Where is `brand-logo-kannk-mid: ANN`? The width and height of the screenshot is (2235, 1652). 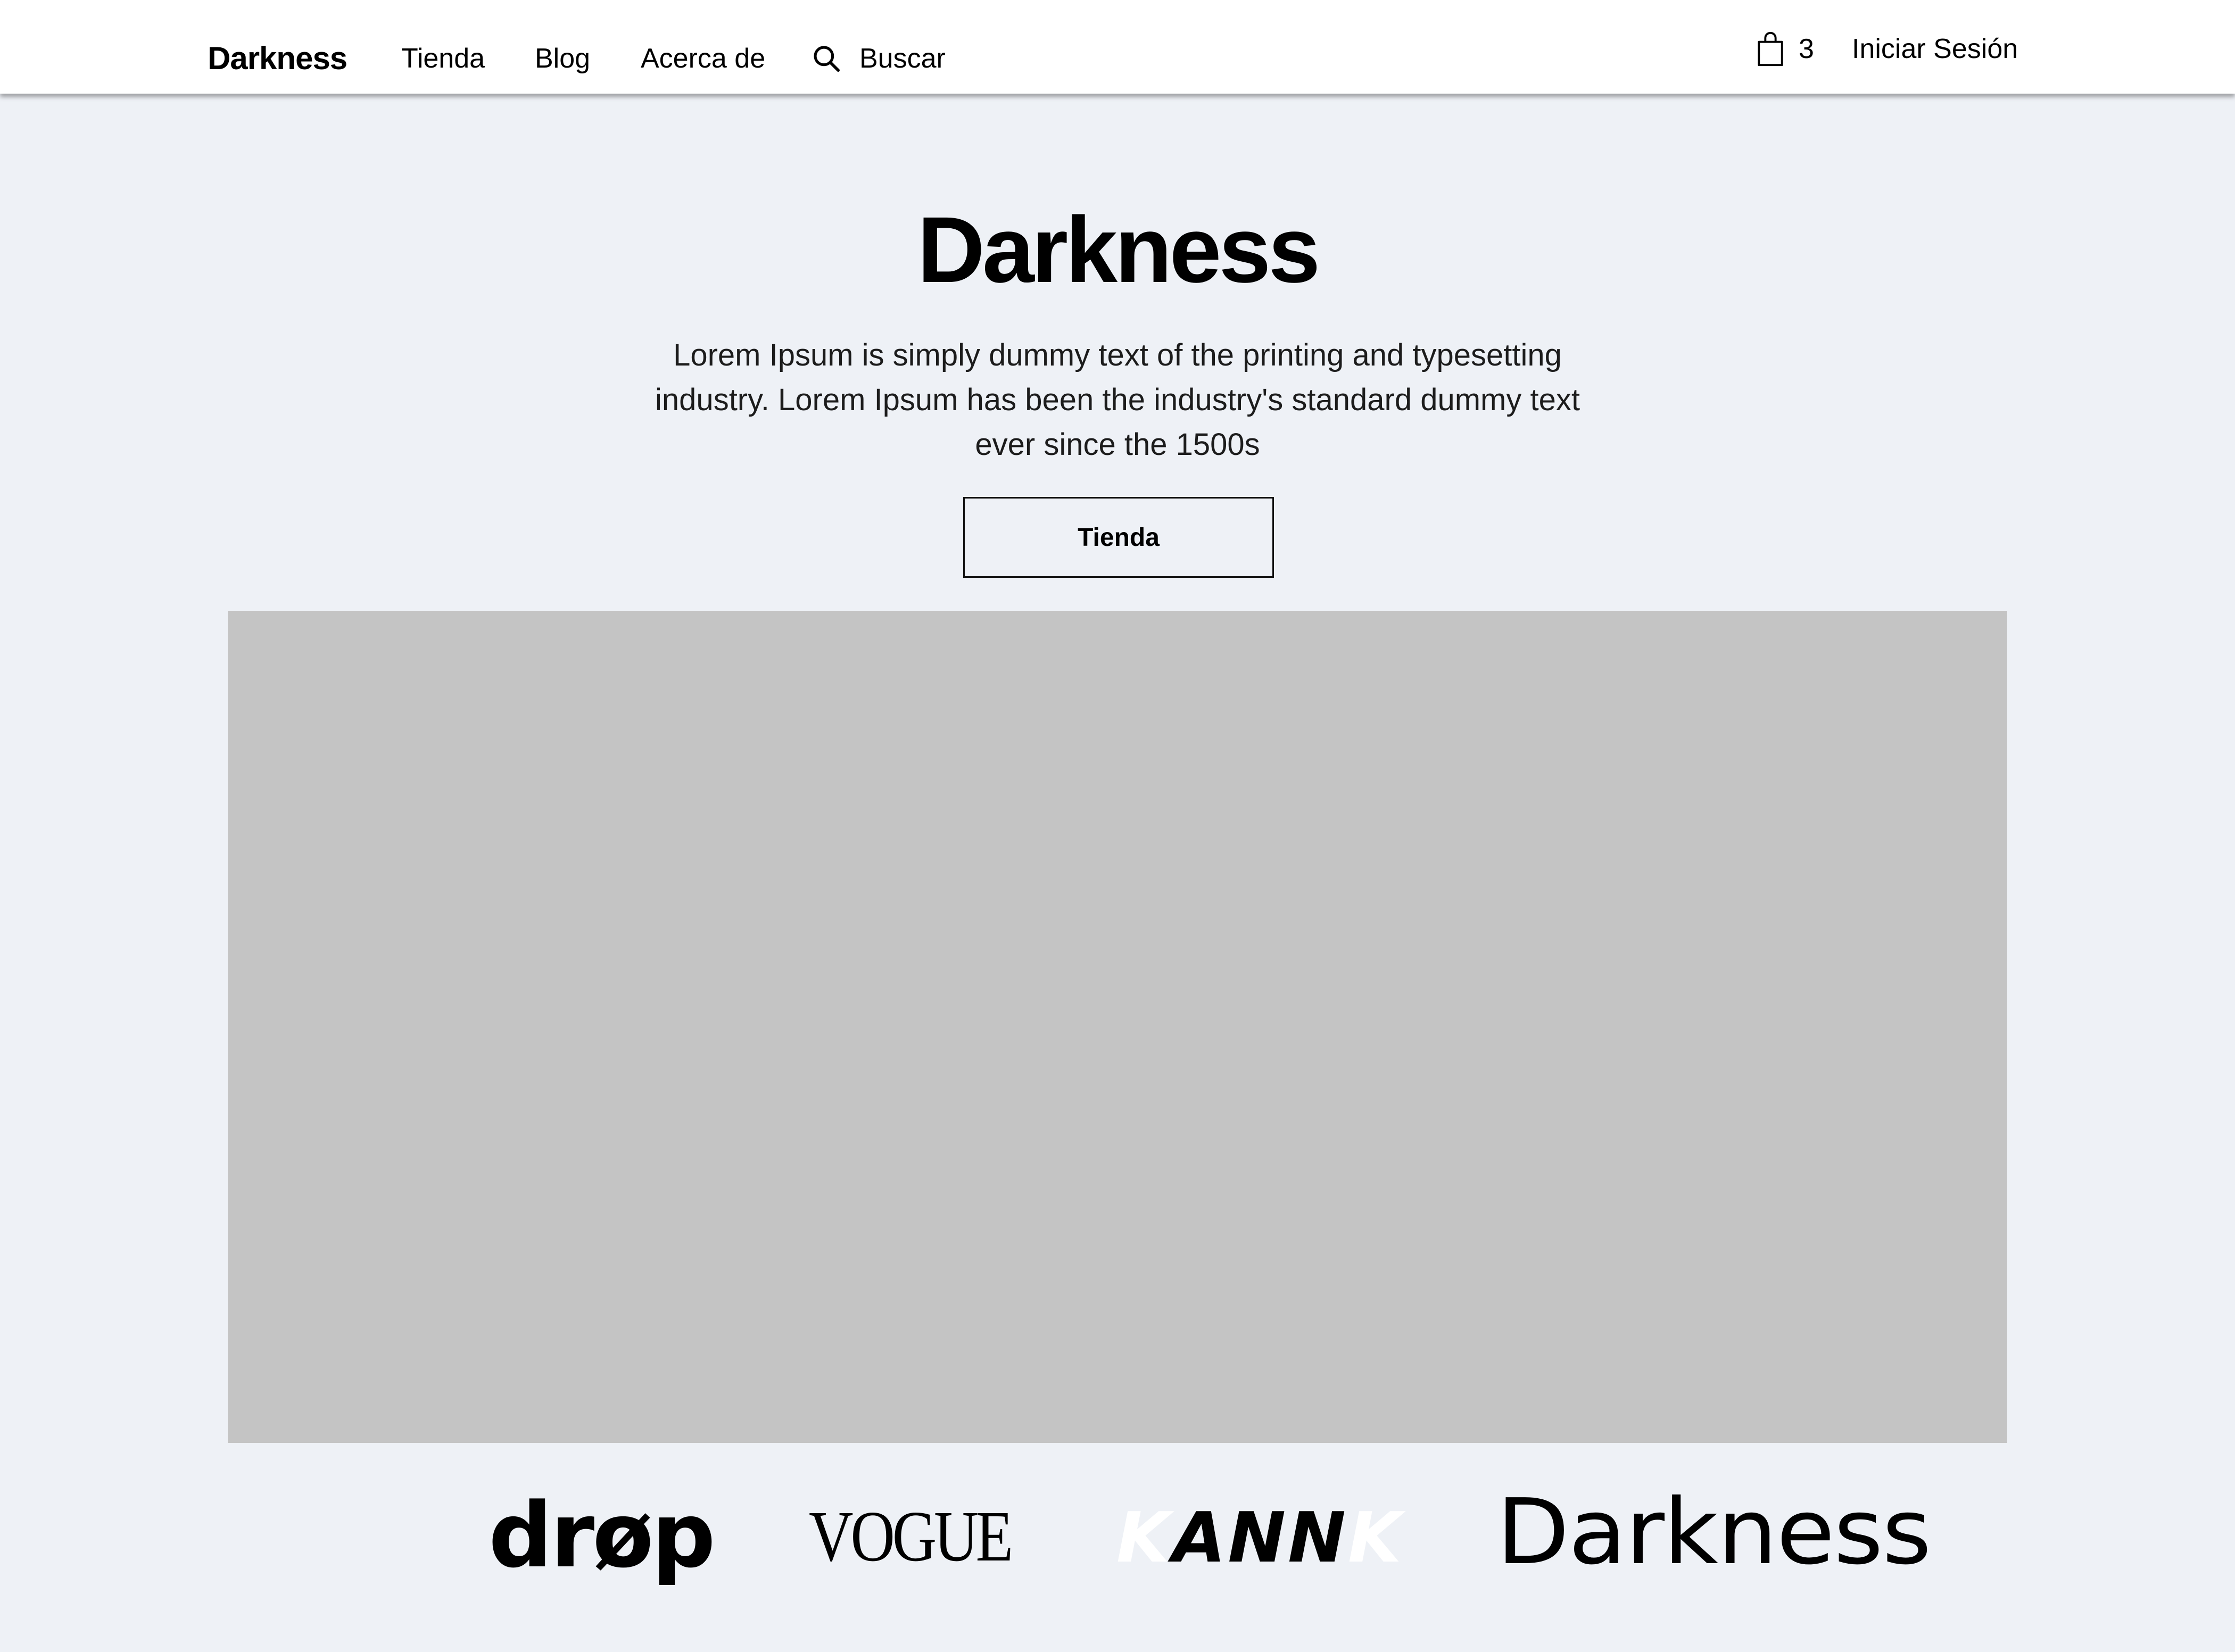 brand-logo-kannk-mid: ANN is located at coordinates (1260, 1537).